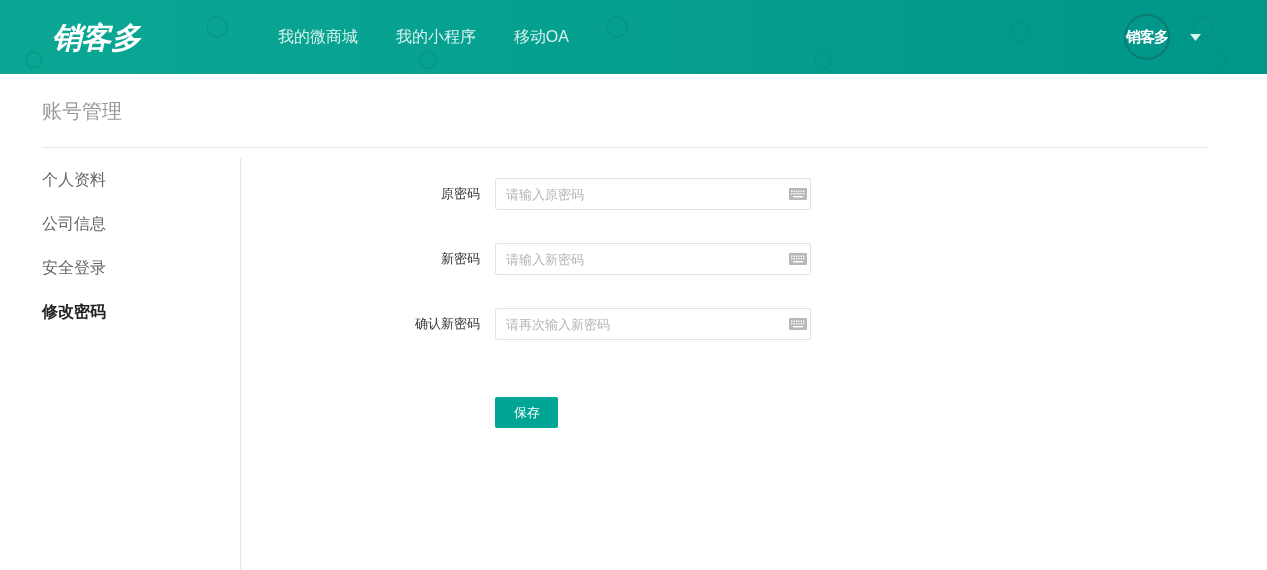  Describe the element at coordinates (74, 180) in the screenshot. I see `sidebar-item: 个人资料` at that location.